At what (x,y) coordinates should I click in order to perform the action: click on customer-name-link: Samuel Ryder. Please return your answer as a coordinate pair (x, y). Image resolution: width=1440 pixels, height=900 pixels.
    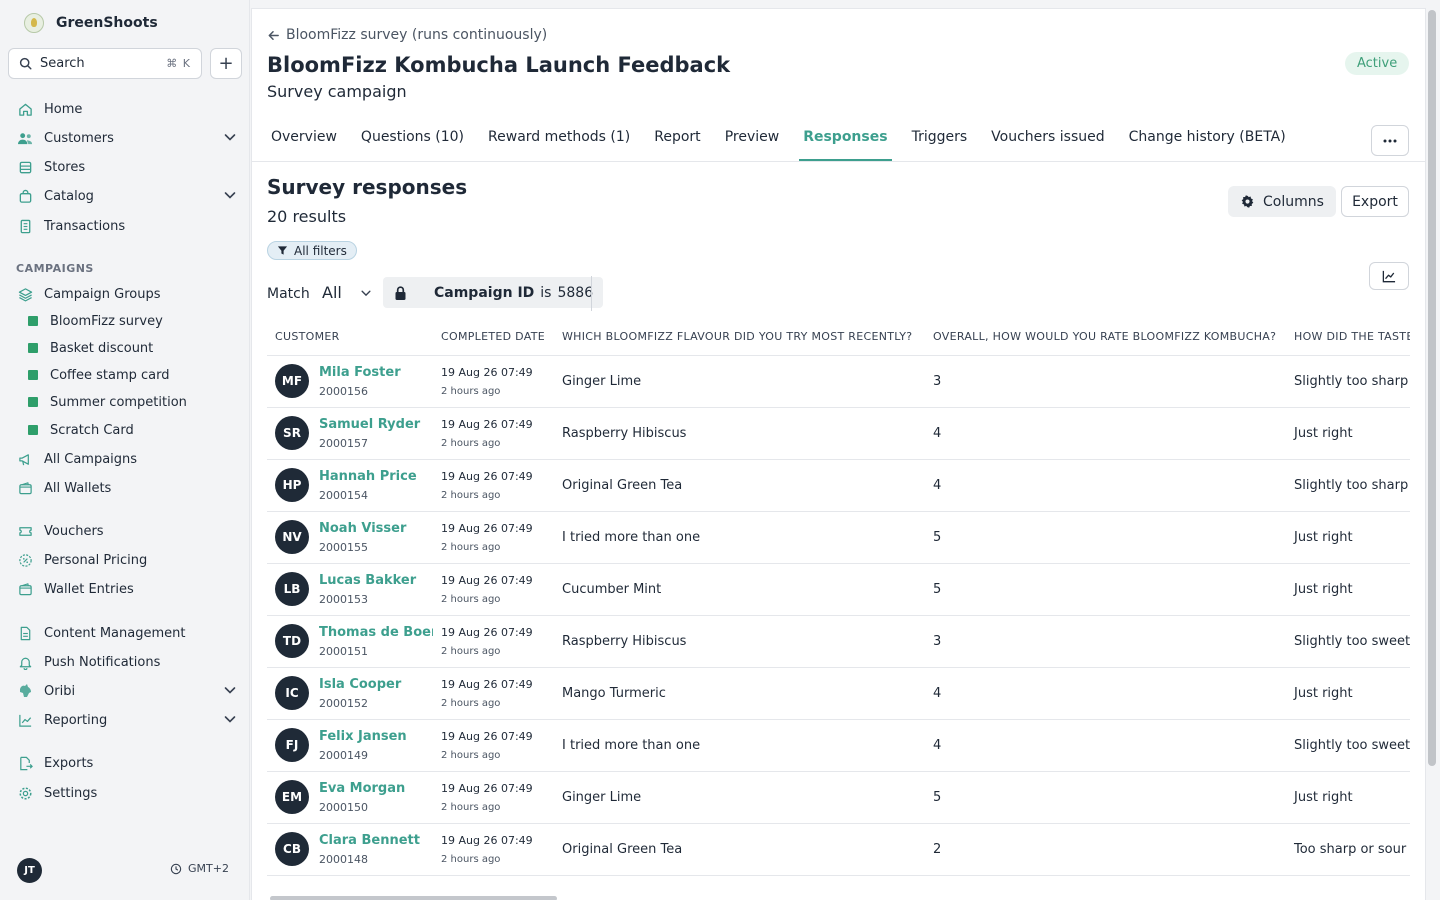
    Looking at the image, I should click on (369, 424).